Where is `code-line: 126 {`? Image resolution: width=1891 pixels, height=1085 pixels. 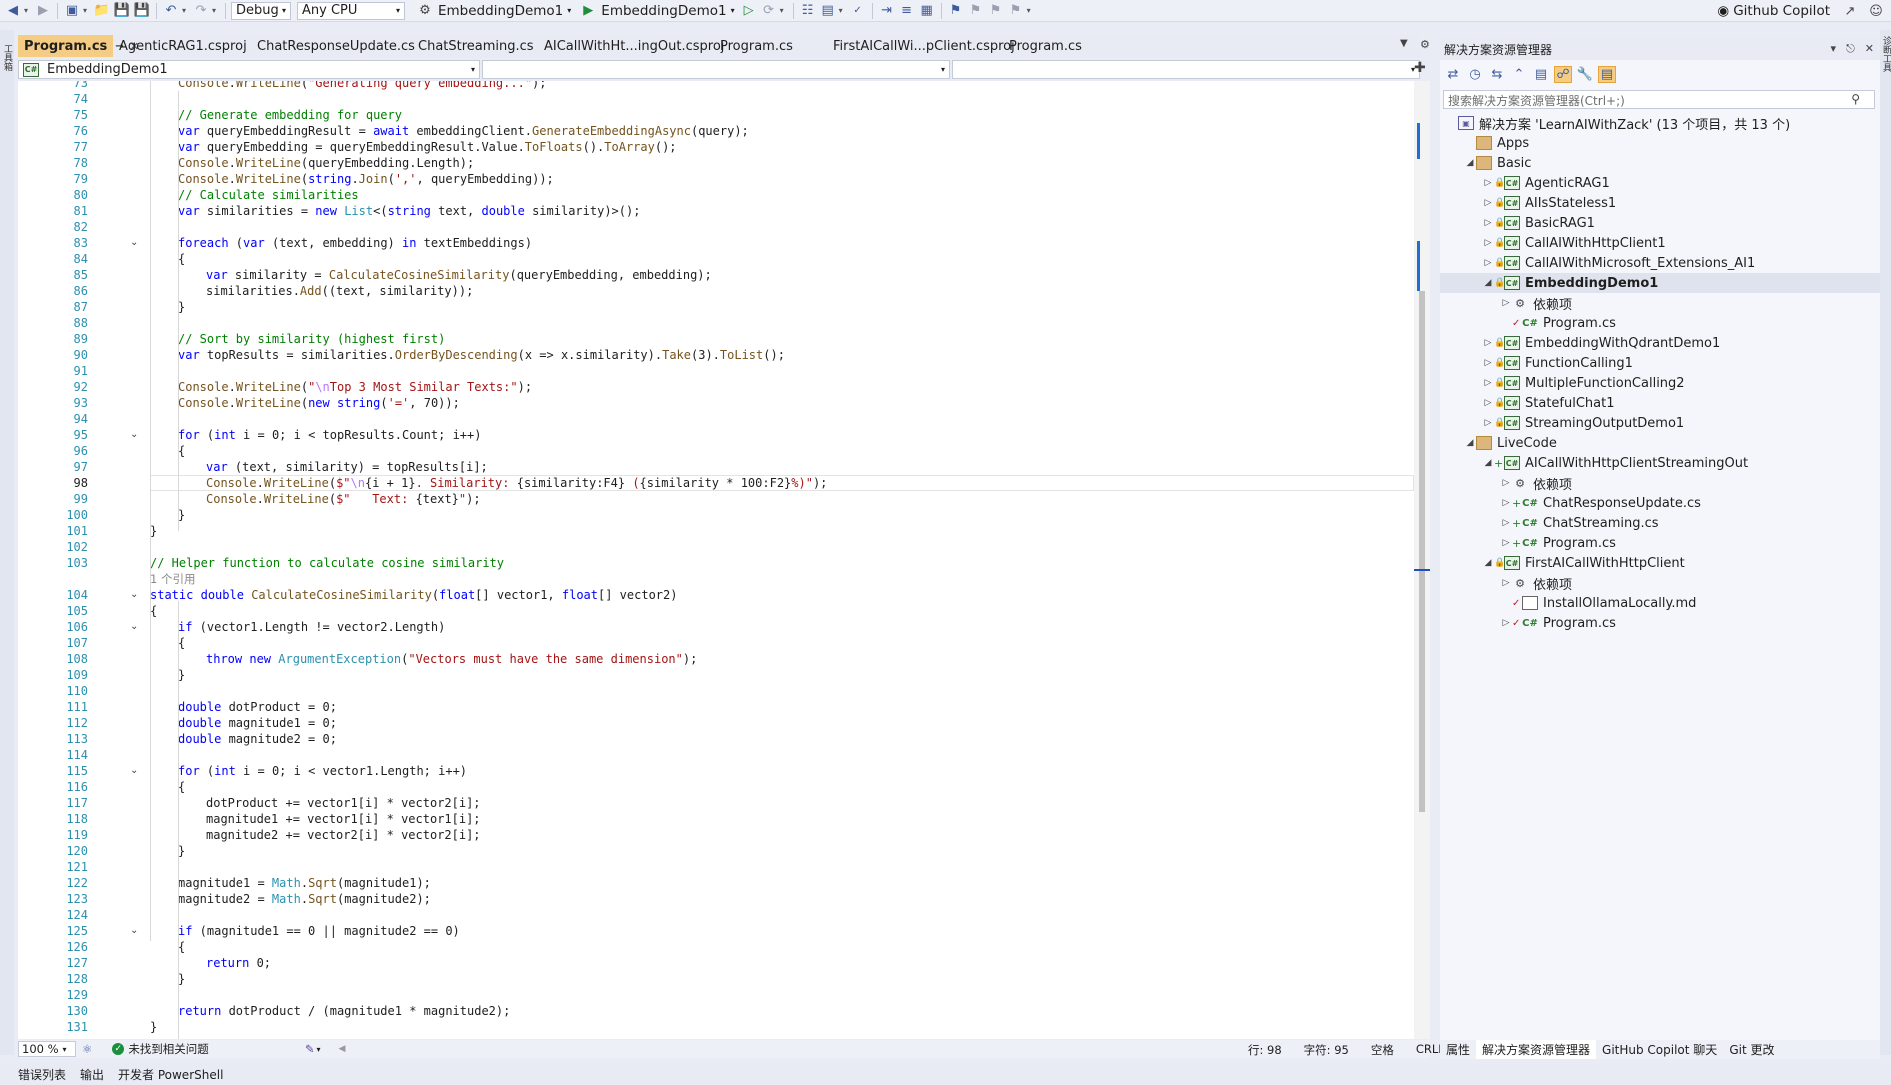 code-line: 126 { is located at coordinates (716, 947).